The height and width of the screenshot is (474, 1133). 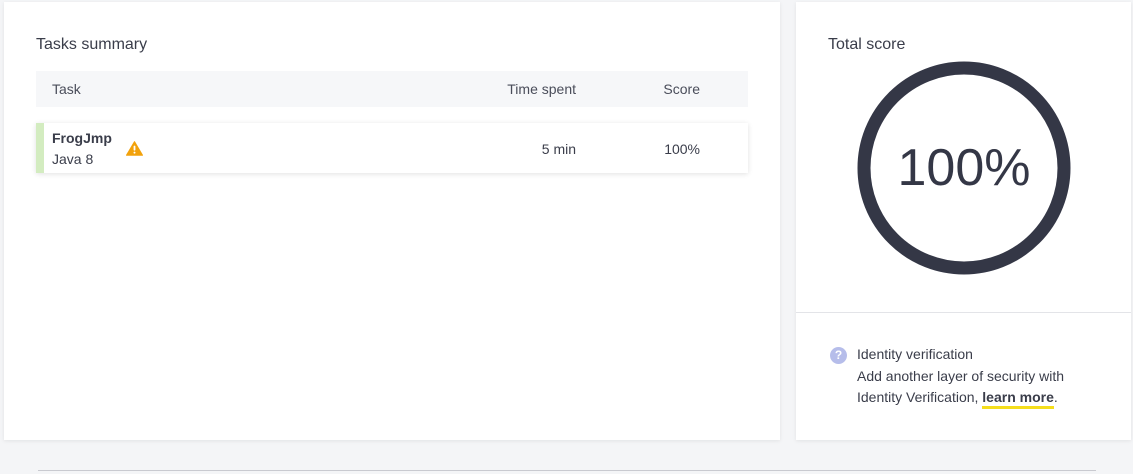 I want to click on tasks-summary-title: Tasks summary, so click(x=92, y=44).